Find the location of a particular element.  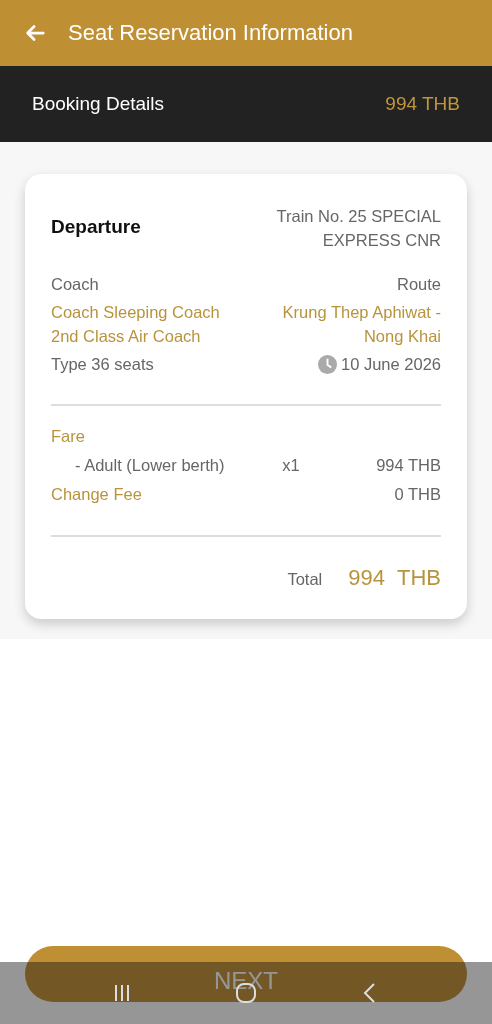

route-value: Krung Thep Aphiwat - Nong Khai is located at coordinates (361, 324).